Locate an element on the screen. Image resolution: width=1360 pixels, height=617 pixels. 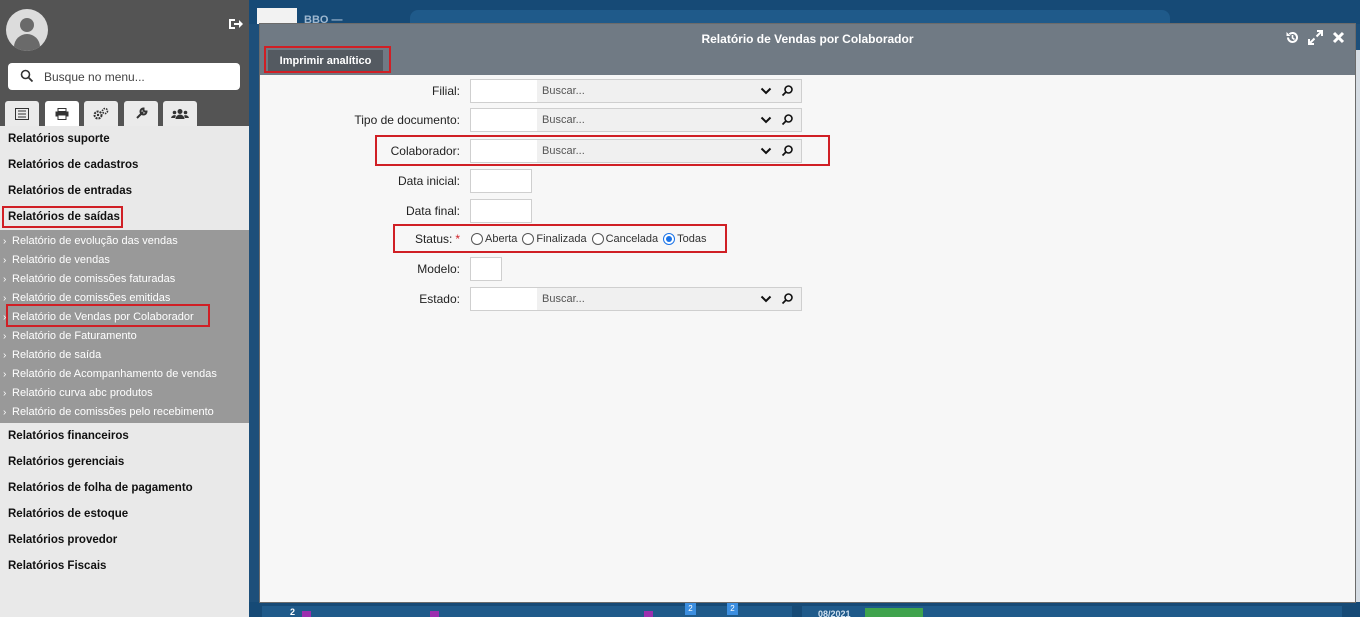
menu-search is located at coordinates (124, 76).